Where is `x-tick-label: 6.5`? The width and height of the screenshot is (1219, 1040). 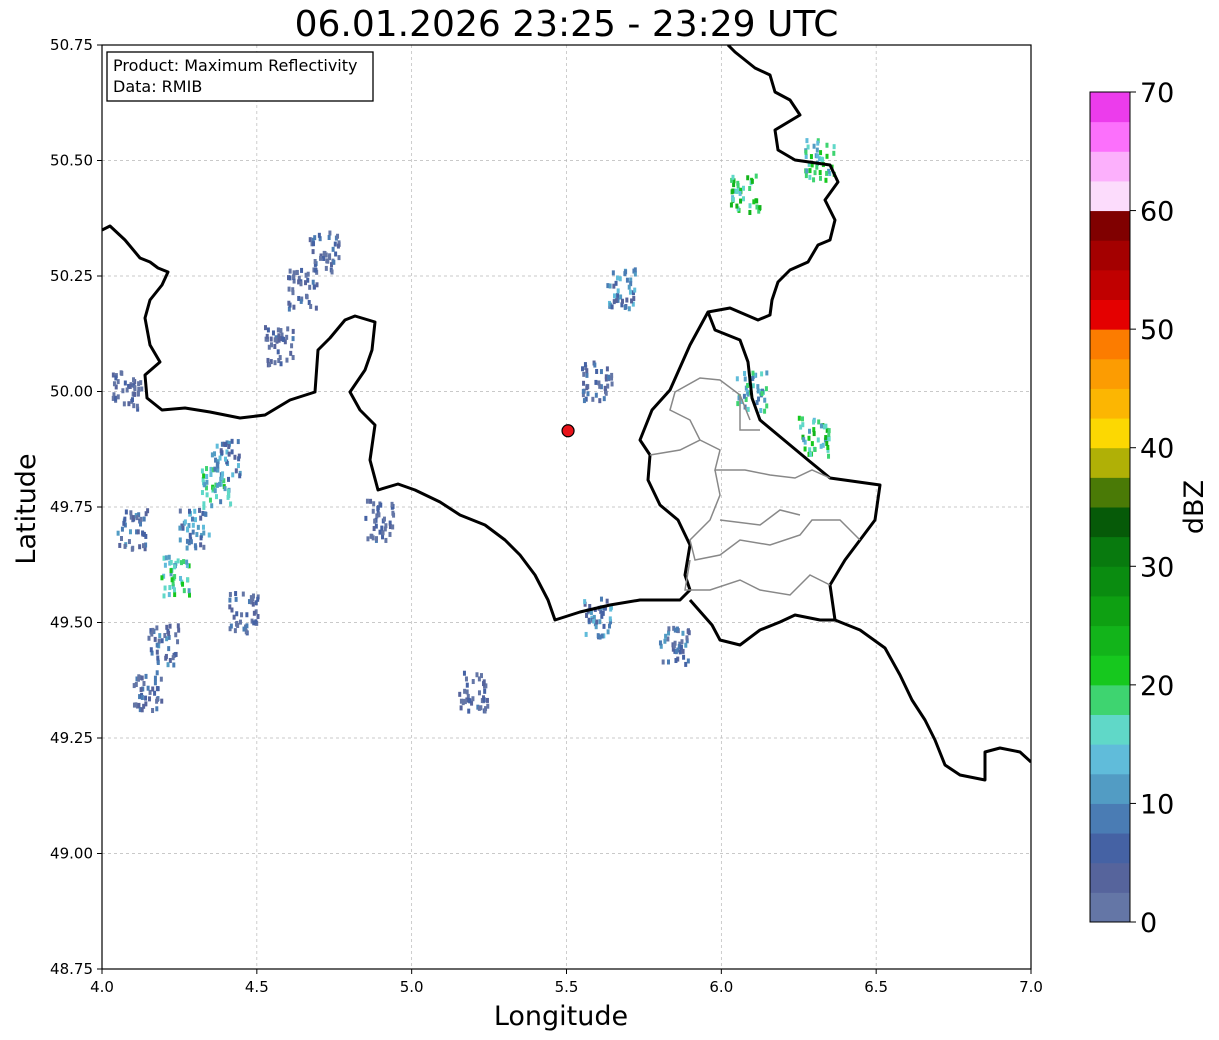
x-tick-label: 6.5 is located at coordinates (876, 987).